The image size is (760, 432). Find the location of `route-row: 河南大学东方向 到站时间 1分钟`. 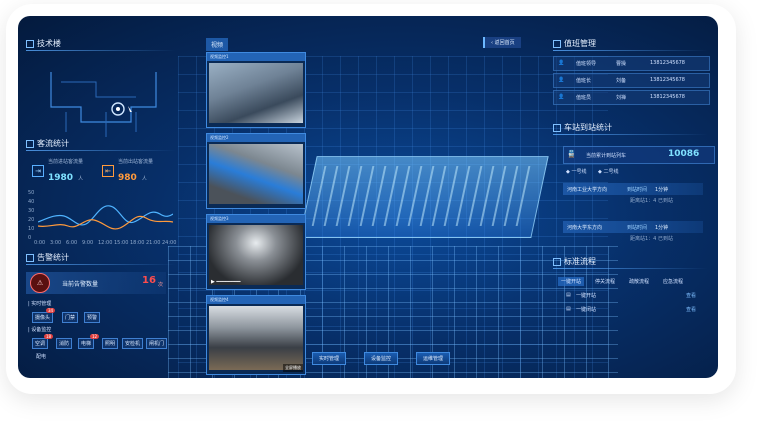

route-row: 河南大学东方向 到站时间 1分钟 is located at coordinates (633, 227).